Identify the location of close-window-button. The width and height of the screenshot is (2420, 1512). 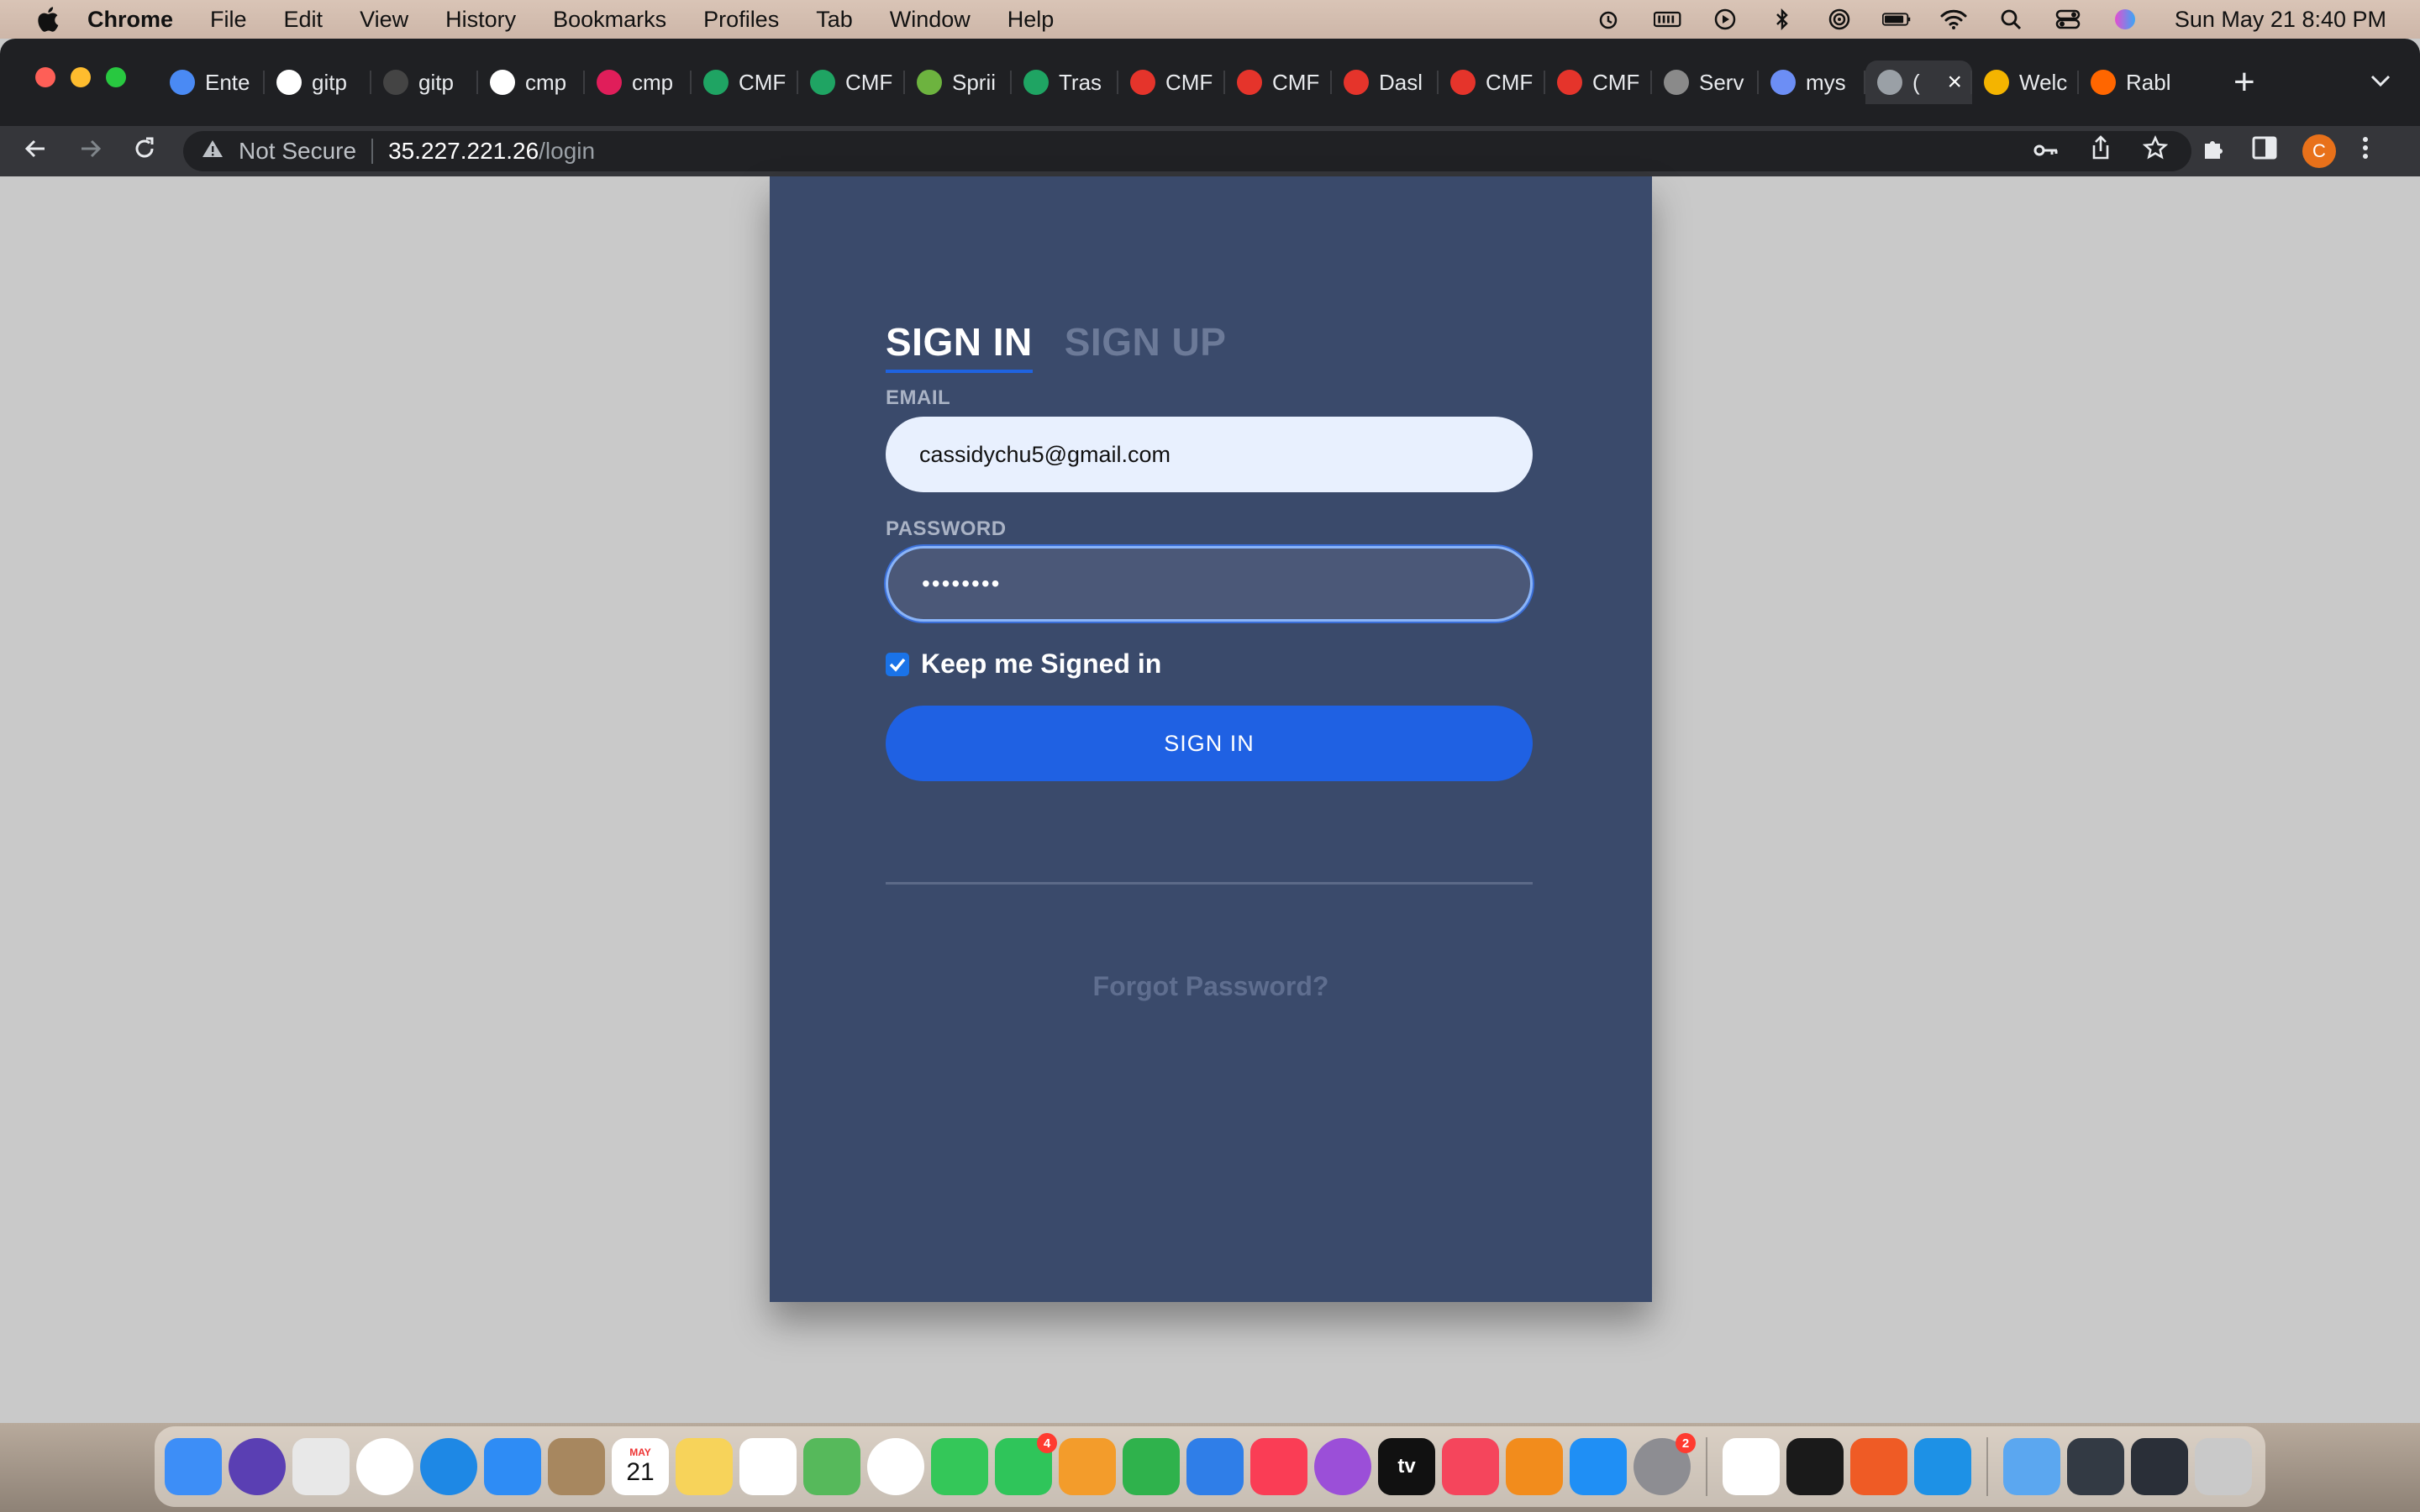
(45, 77).